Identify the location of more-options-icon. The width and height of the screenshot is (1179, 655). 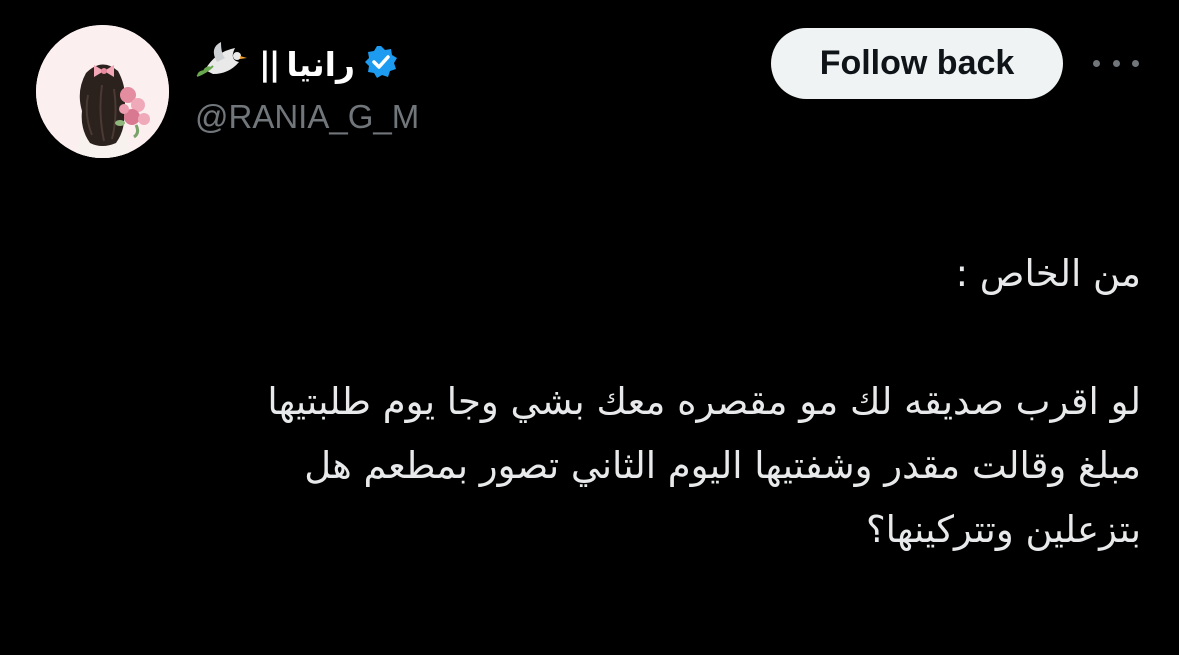
(1116, 63).